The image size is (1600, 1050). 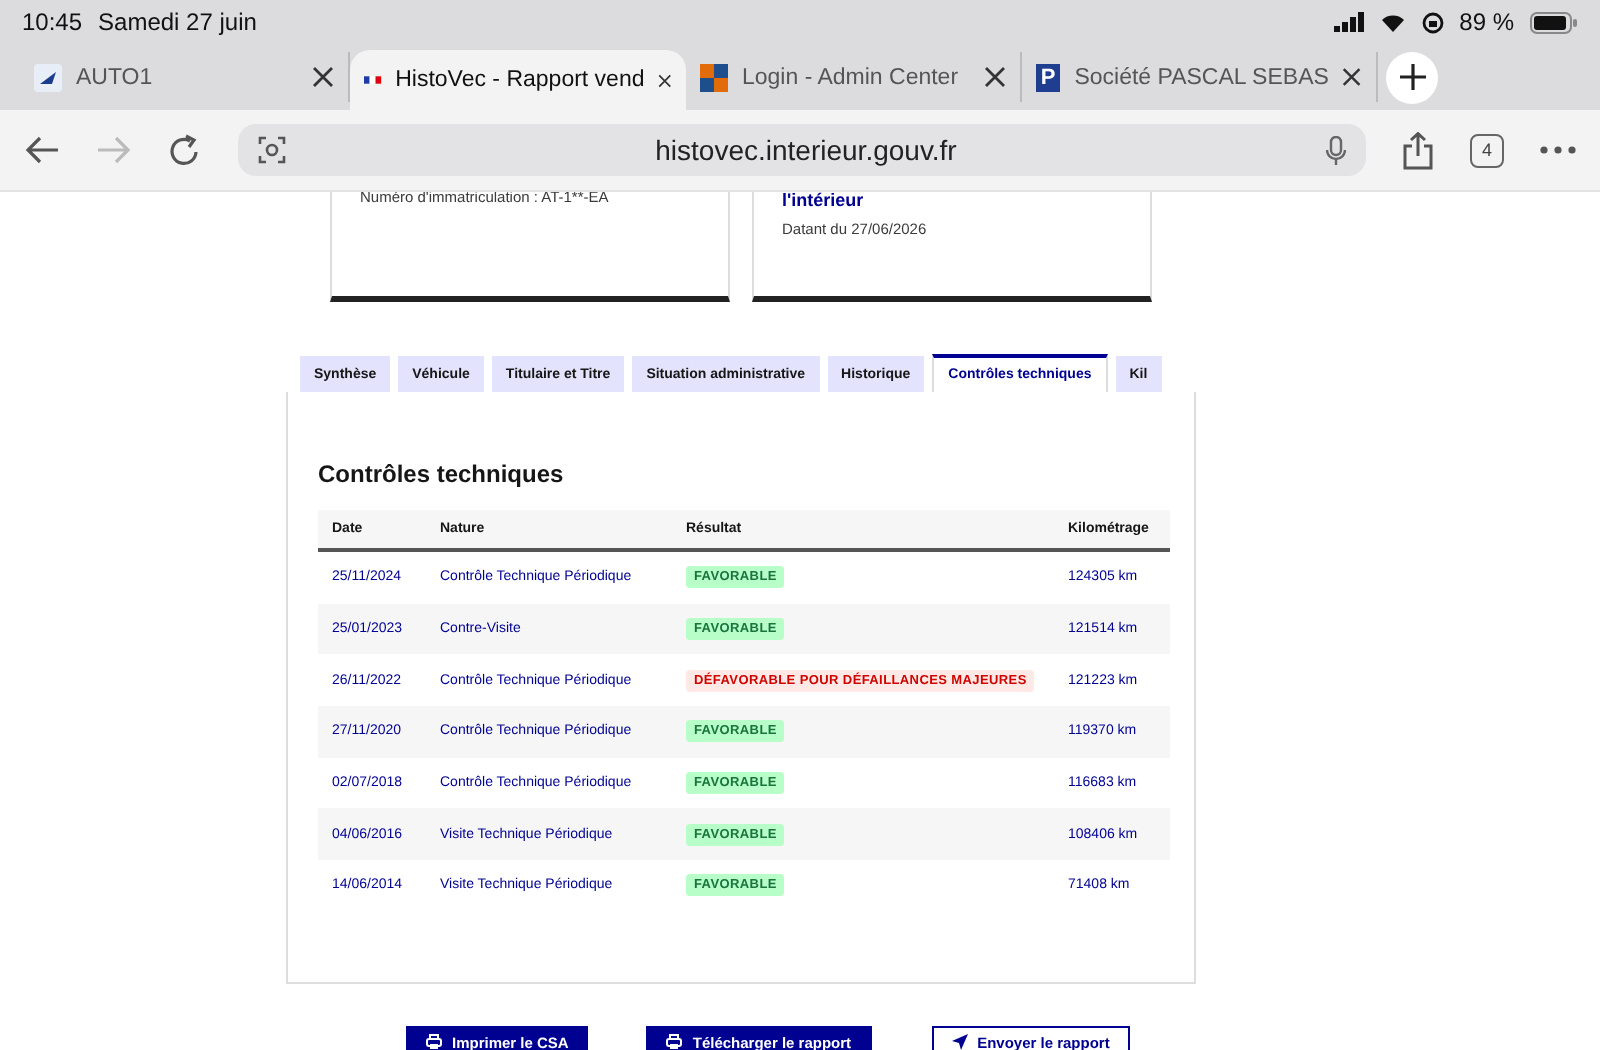 I want to click on clock-time: 10:45, so click(x=52, y=22).